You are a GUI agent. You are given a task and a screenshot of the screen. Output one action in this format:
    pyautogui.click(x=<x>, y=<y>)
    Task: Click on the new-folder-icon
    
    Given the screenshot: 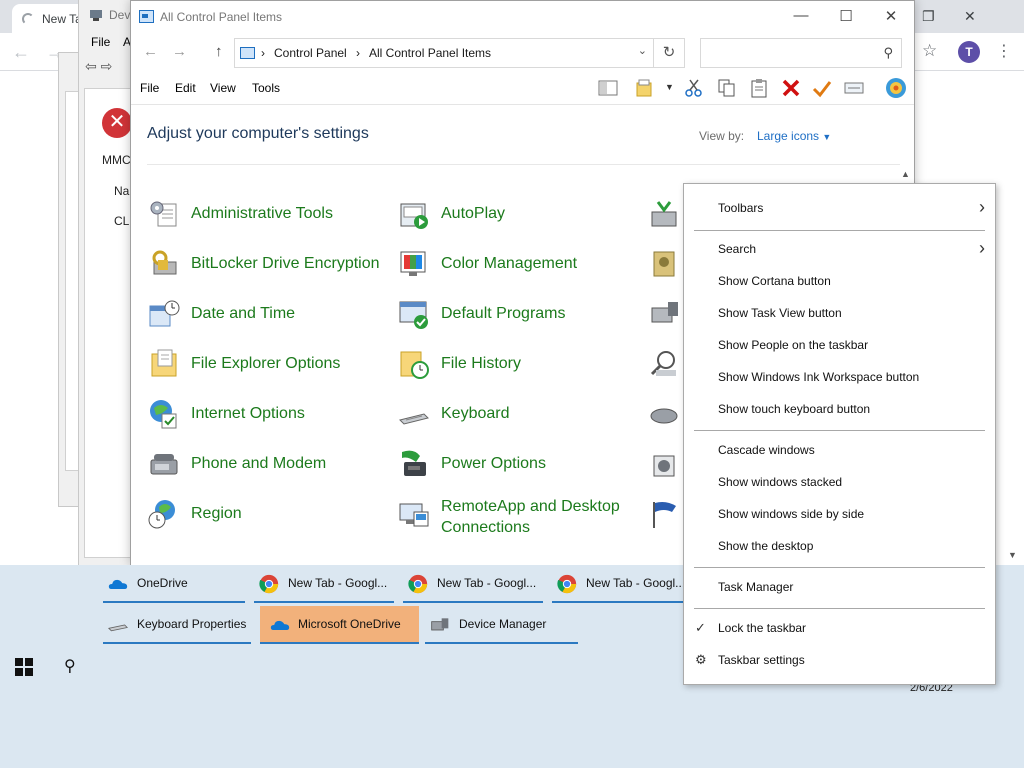 What is the action you would take?
    pyautogui.click(x=645, y=88)
    